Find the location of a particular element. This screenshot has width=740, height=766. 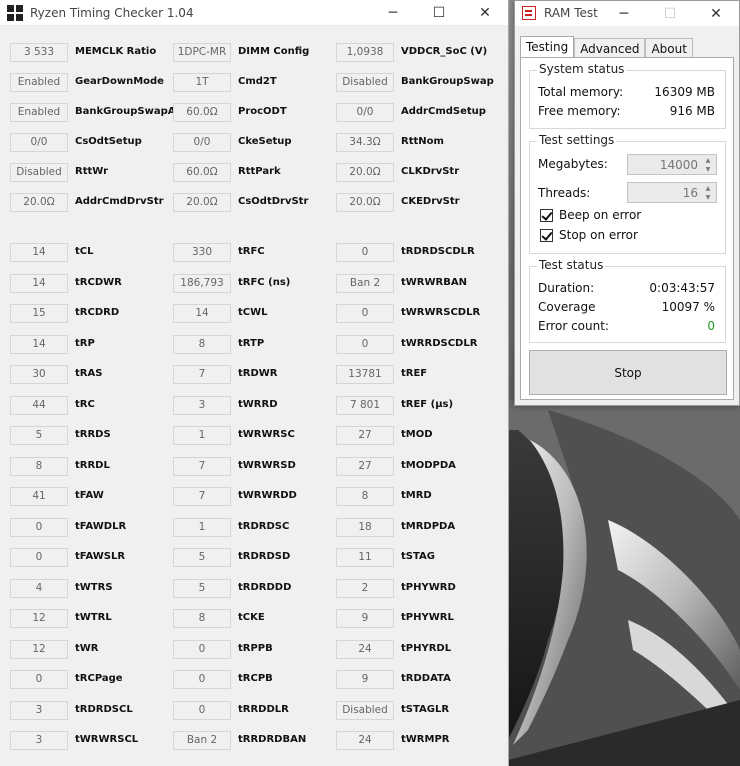

timing-value-tphywrd: 2 is located at coordinates (365, 588).